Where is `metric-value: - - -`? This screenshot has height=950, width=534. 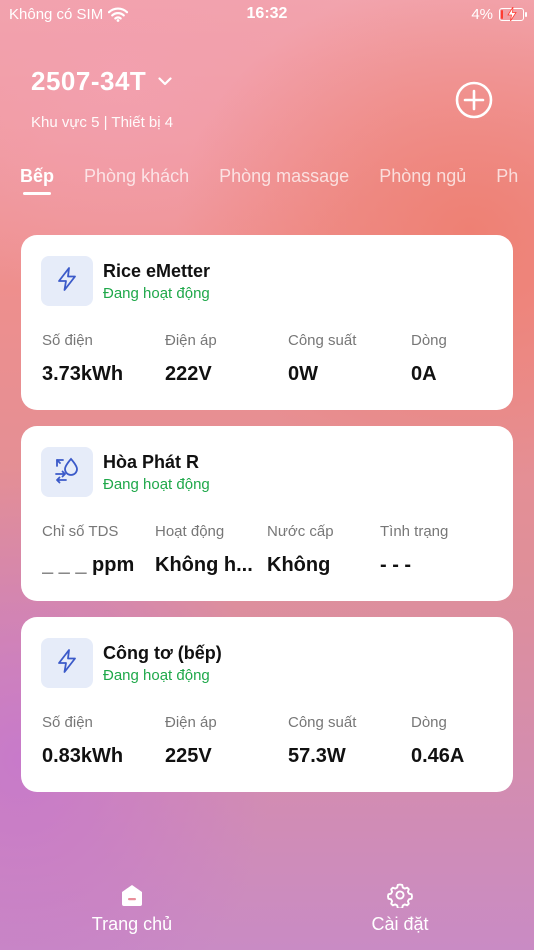
metric-value: - - - is located at coordinates (396, 565).